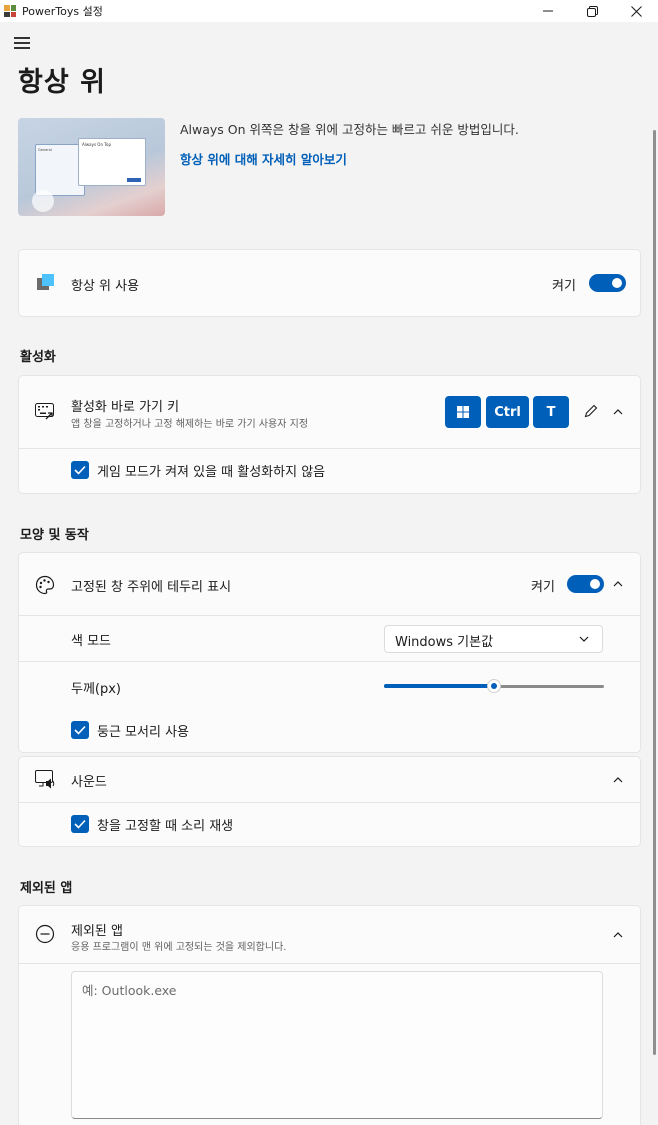 The width and height of the screenshot is (658, 1125). Describe the element at coordinates (97, 931) in the screenshot. I see `excluded-label: 제외된 앱` at that location.